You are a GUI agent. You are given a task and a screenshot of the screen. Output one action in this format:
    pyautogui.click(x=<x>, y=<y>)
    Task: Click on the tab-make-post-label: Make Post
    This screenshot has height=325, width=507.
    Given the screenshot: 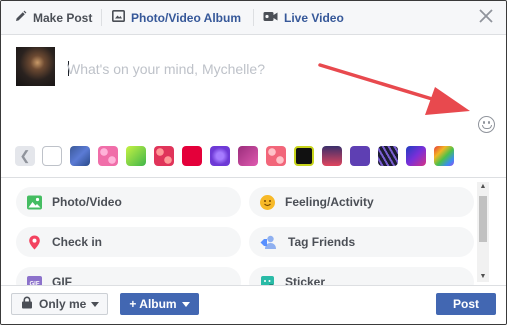 What is the action you would take?
    pyautogui.click(x=63, y=17)
    